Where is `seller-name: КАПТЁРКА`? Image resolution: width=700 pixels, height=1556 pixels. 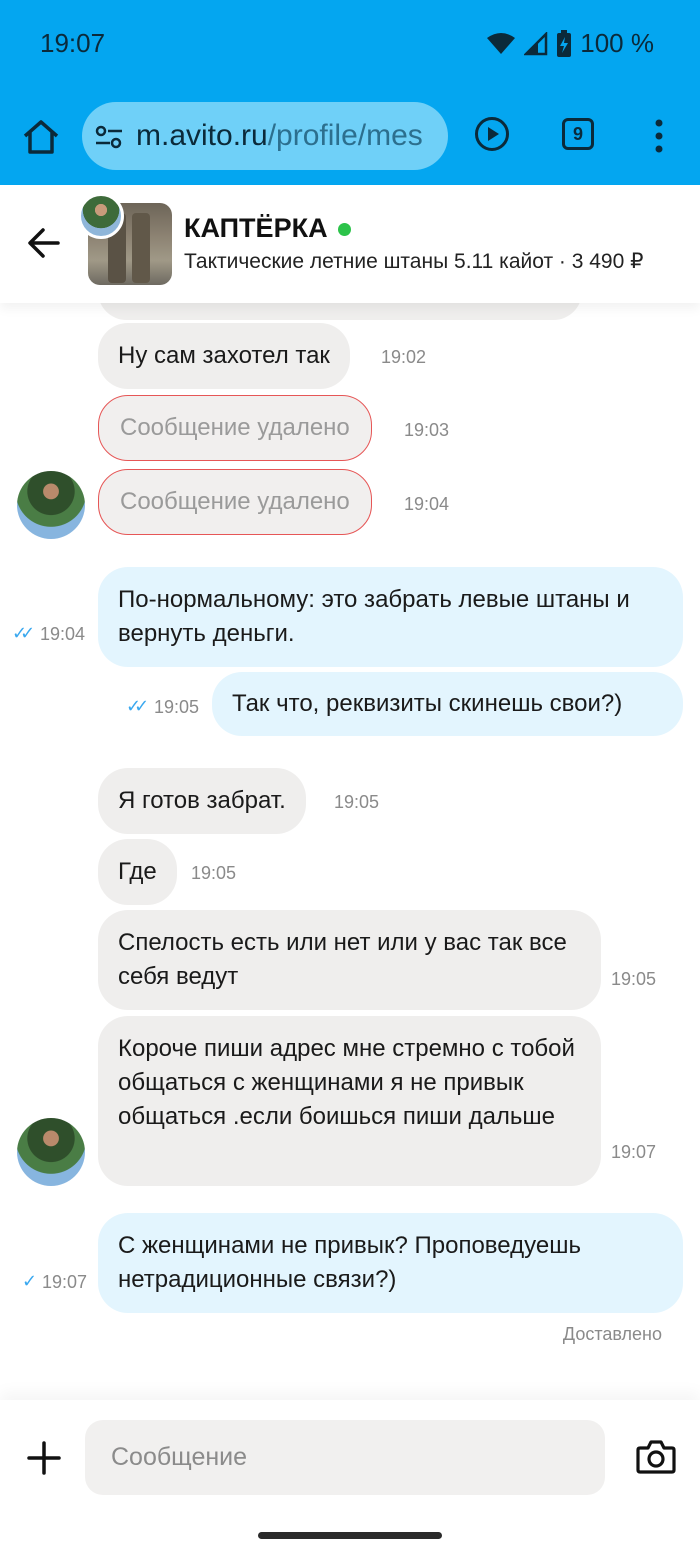
seller-name: КАПТЁРКА is located at coordinates (256, 228).